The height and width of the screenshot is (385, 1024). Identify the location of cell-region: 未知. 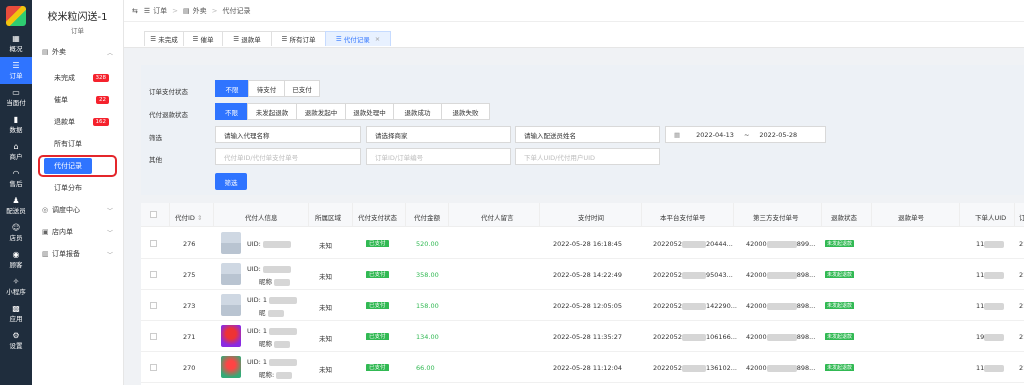
(325, 339).